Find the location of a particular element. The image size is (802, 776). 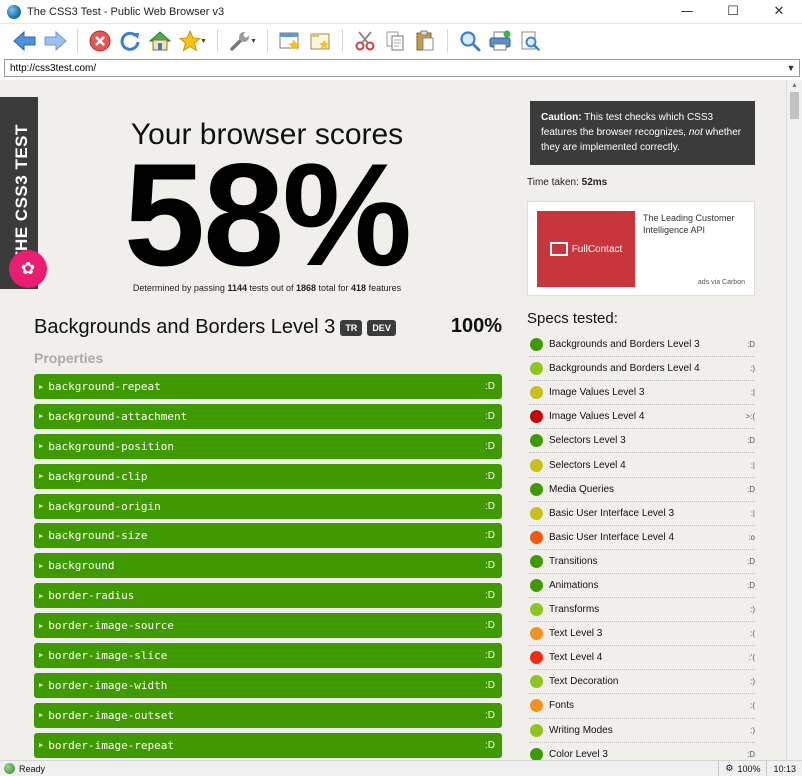

paste-button is located at coordinates (425, 41).